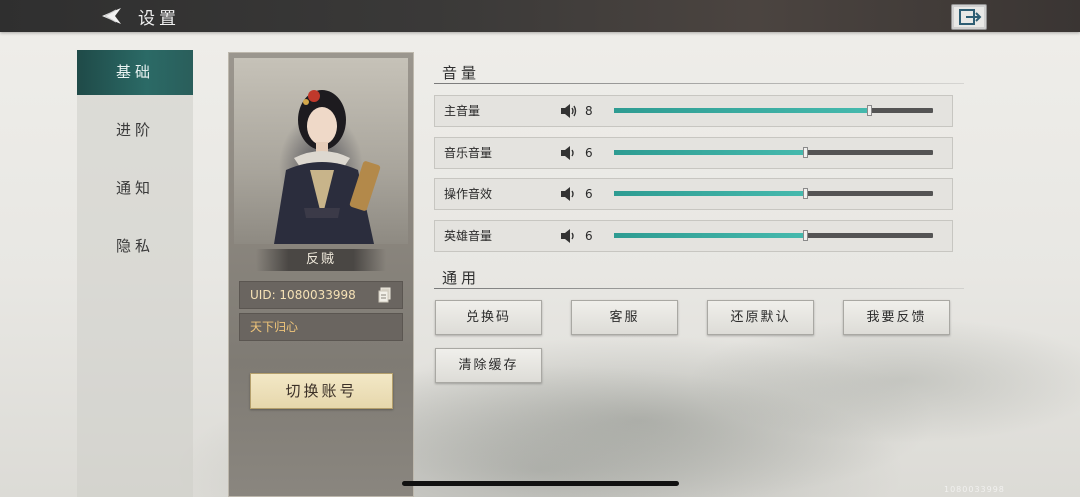 This screenshot has height=497, width=1080. Describe the element at coordinates (699, 288) in the screenshot. I see `general-divider` at that location.